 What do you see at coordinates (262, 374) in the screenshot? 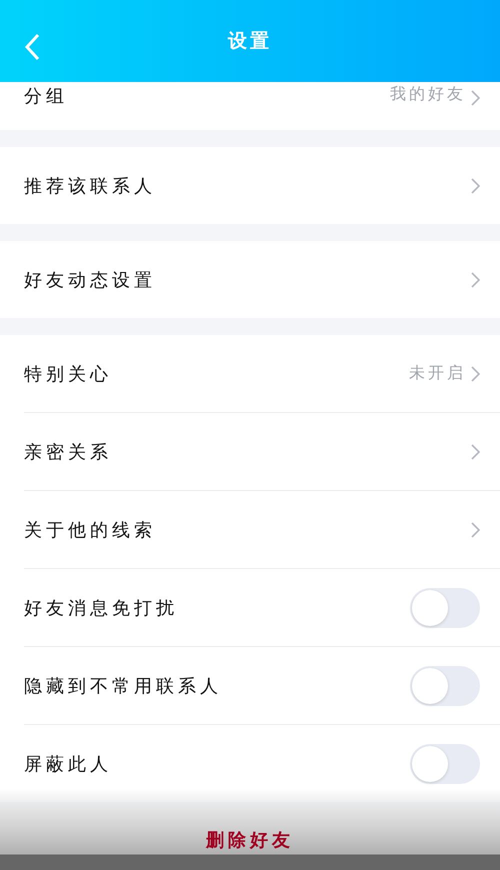
I see `settings-row: 特别关心 未开启` at bounding box center [262, 374].